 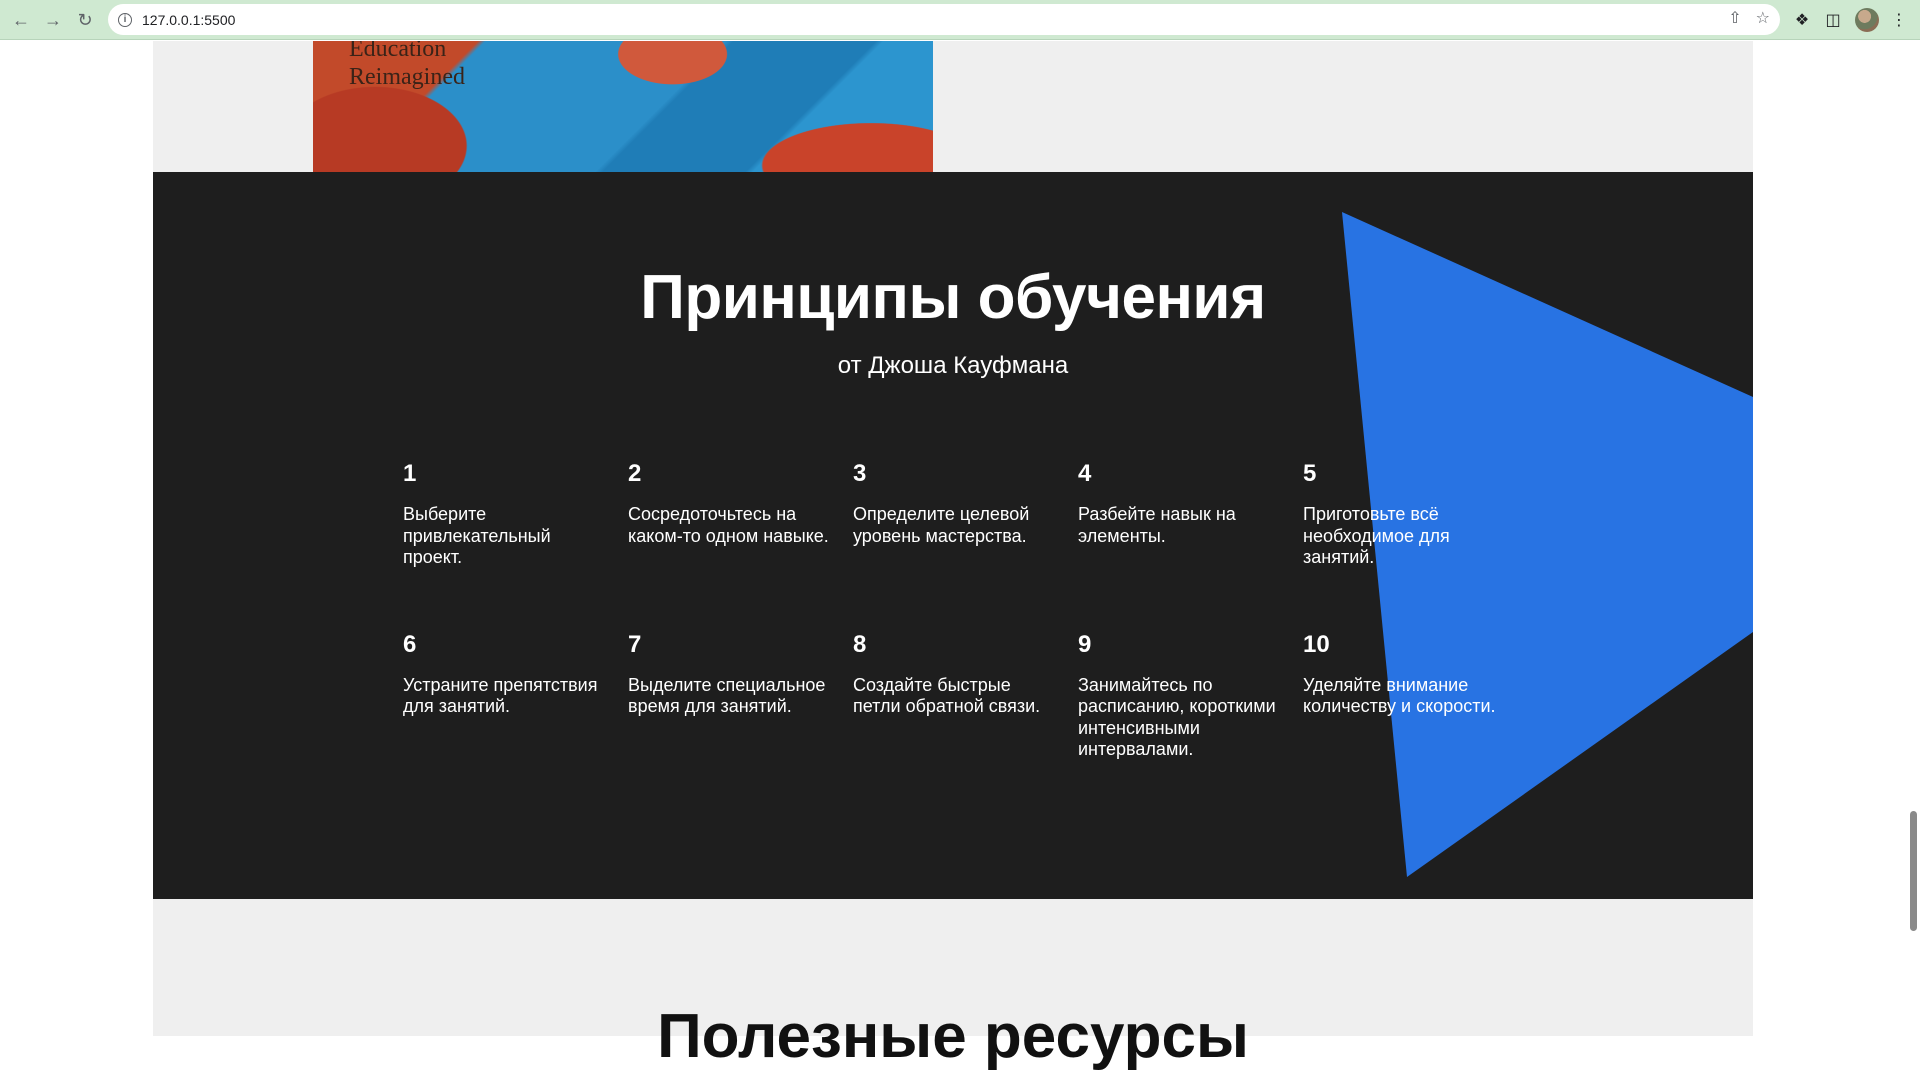 What do you see at coordinates (500, 695) in the screenshot?
I see `principle-text: Устраните препятствия для занятий.` at bounding box center [500, 695].